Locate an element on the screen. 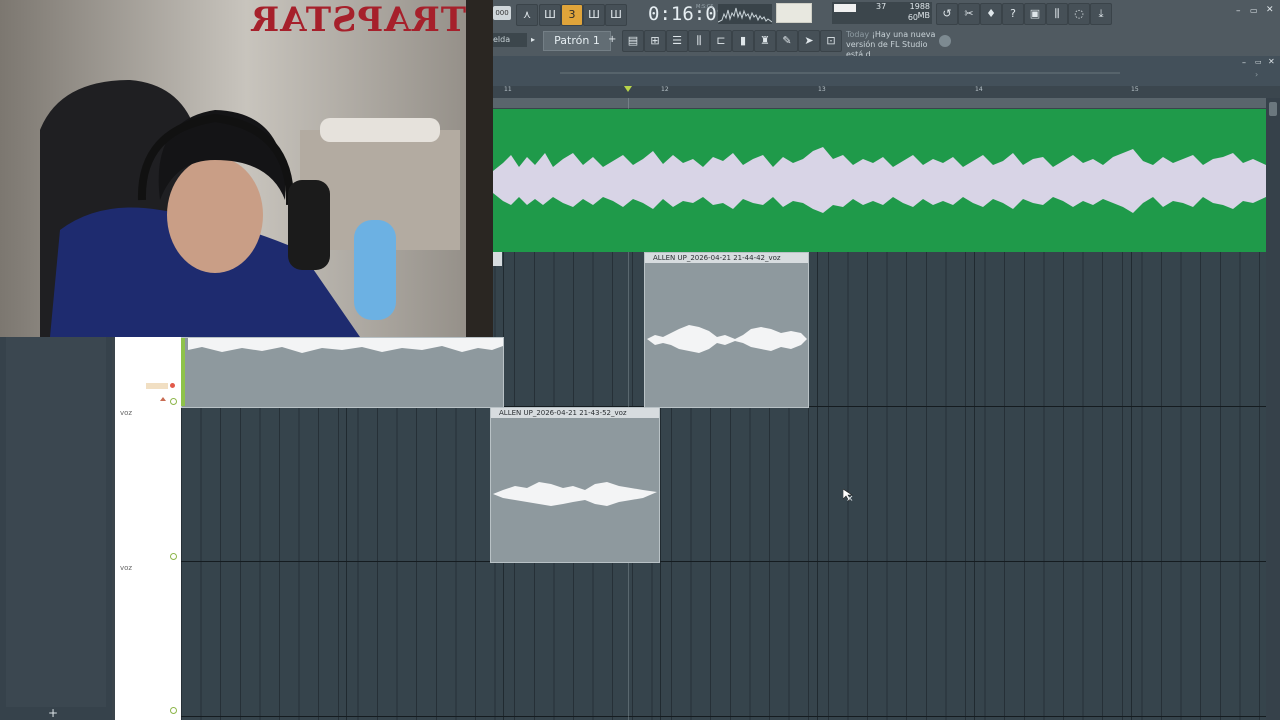 This screenshot has width=1280, height=720. poster-text: TRAPSTAR is located at coordinates (358, 20).